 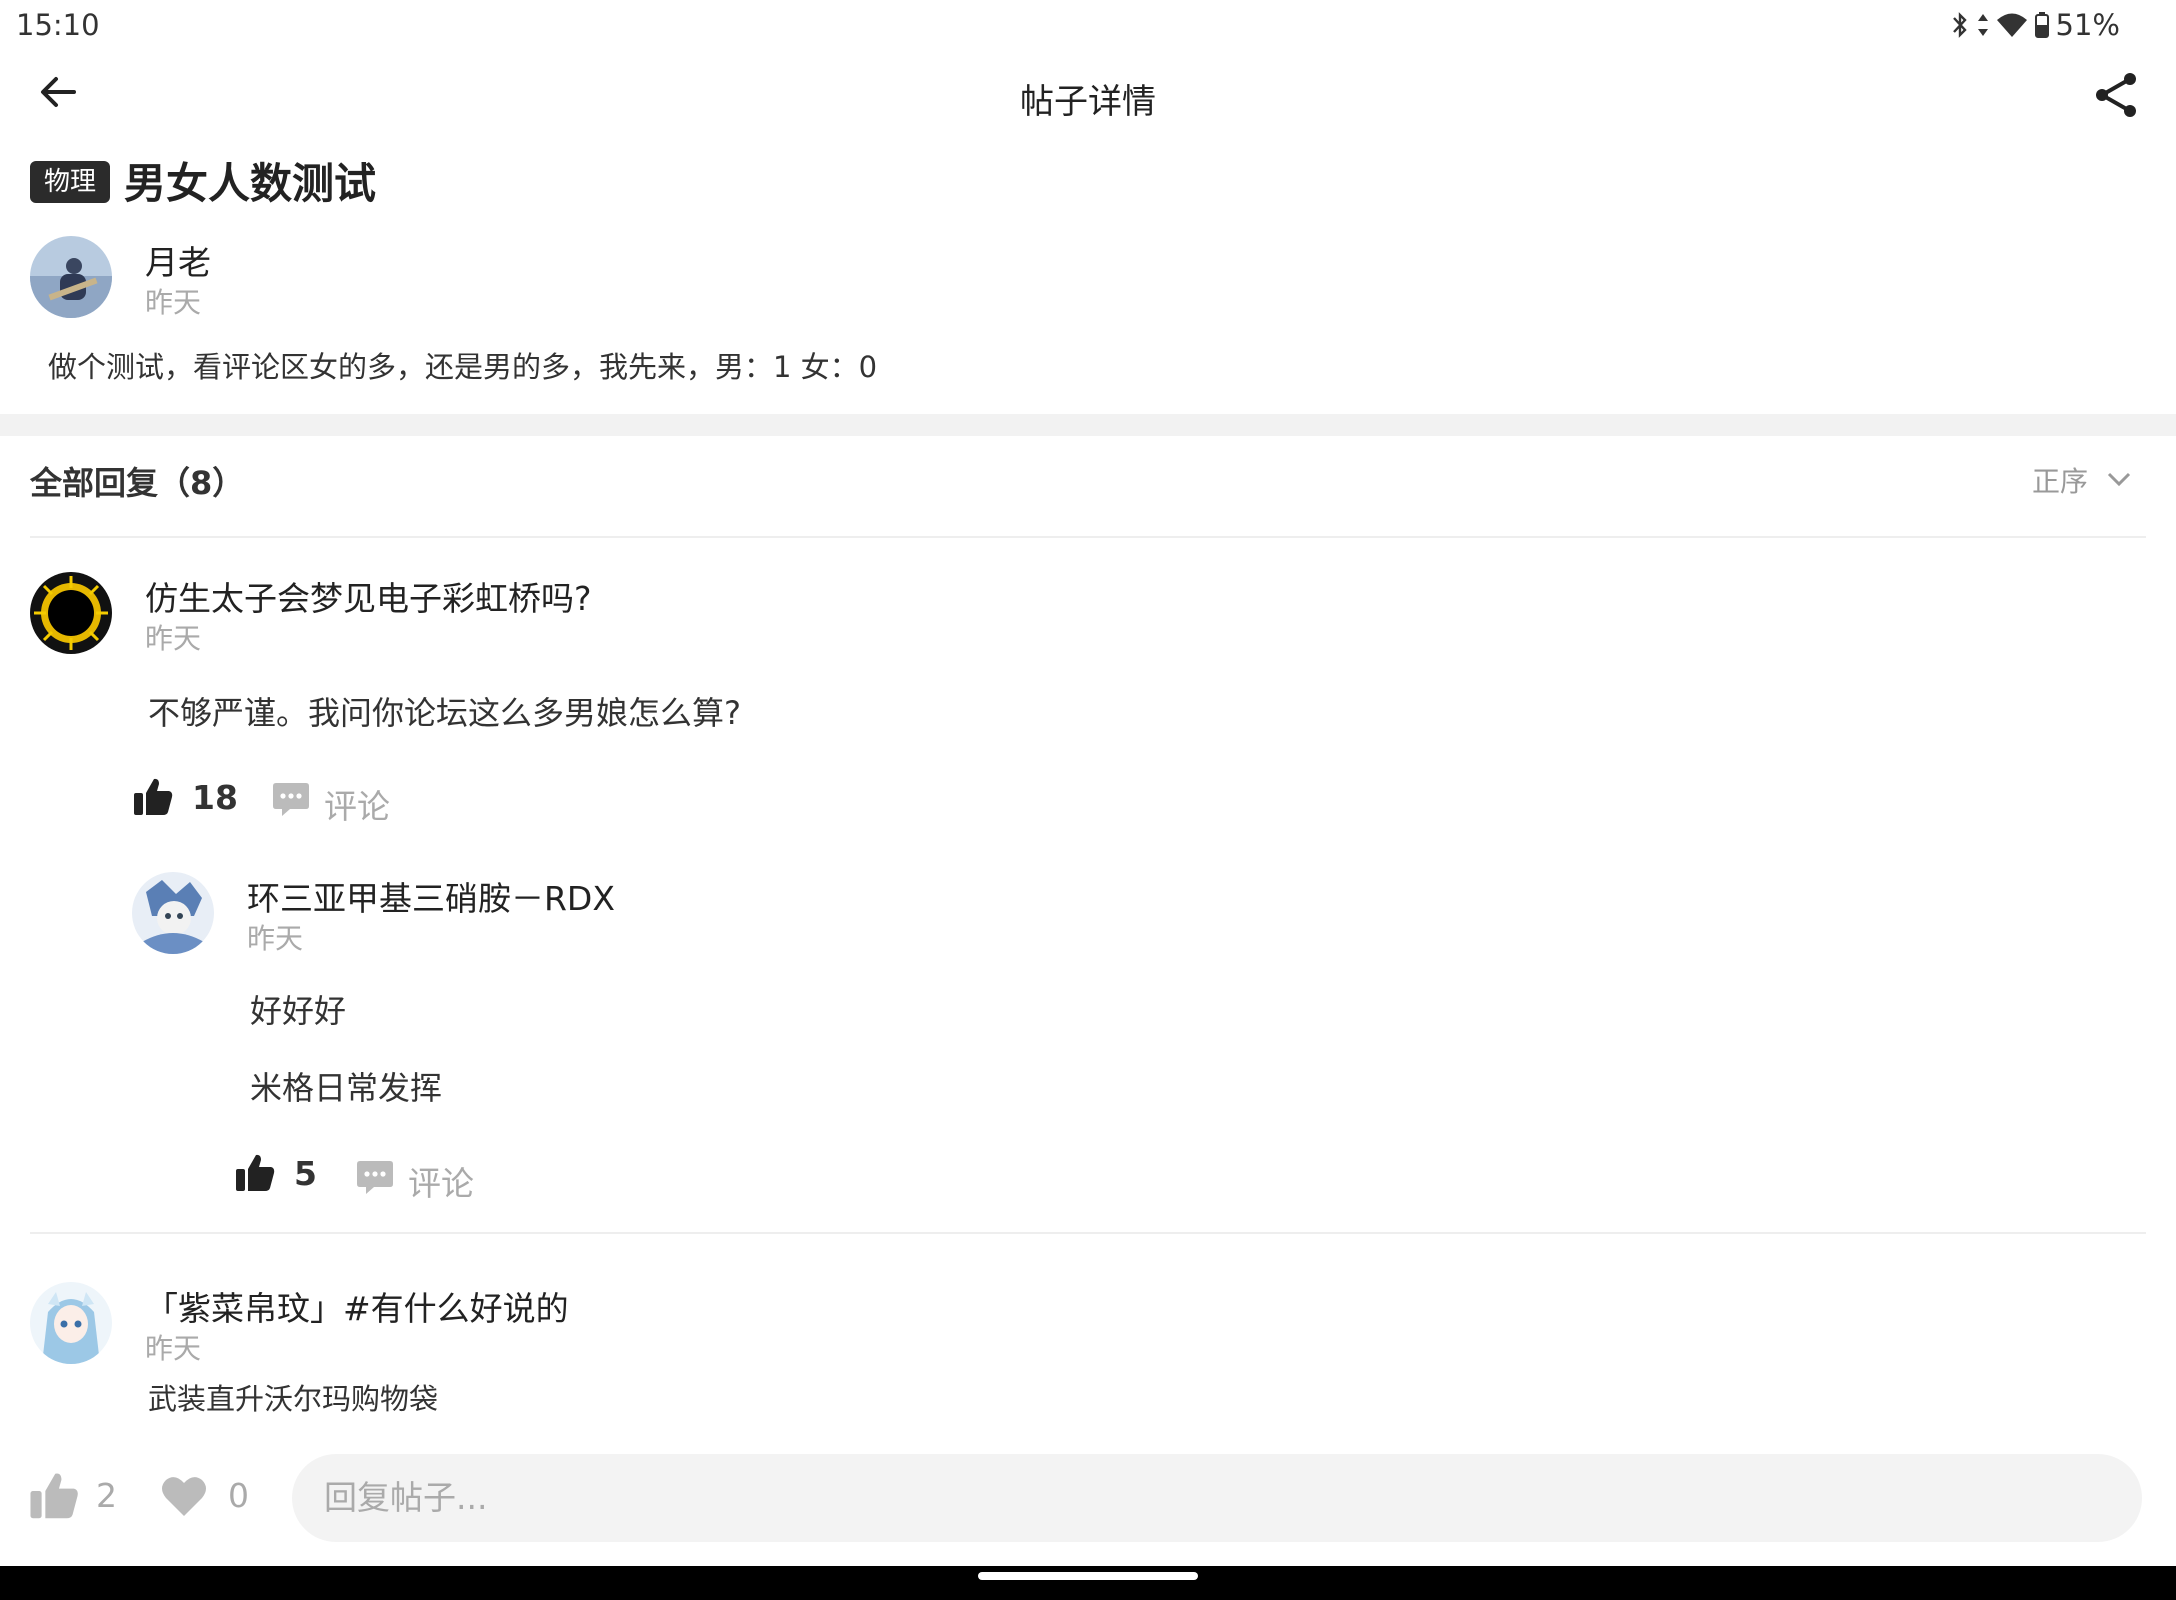 What do you see at coordinates (2060, 480) in the screenshot?
I see `sort-order-label: 正序` at bounding box center [2060, 480].